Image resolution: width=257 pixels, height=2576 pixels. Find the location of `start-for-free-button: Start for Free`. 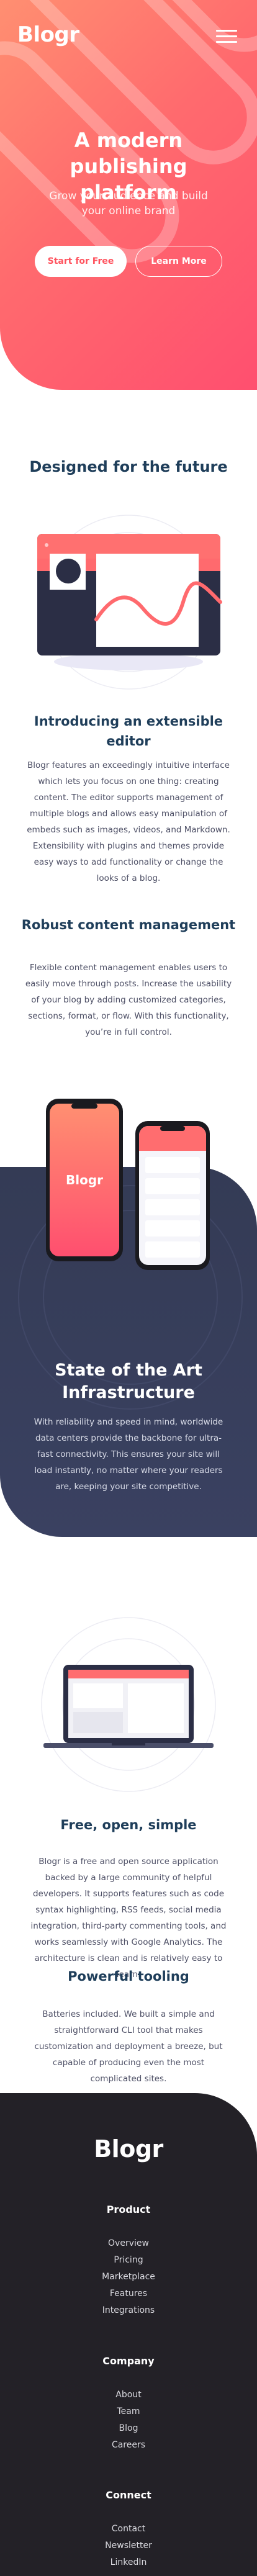

start-for-free-button: Start for Free is located at coordinates (81, 261).